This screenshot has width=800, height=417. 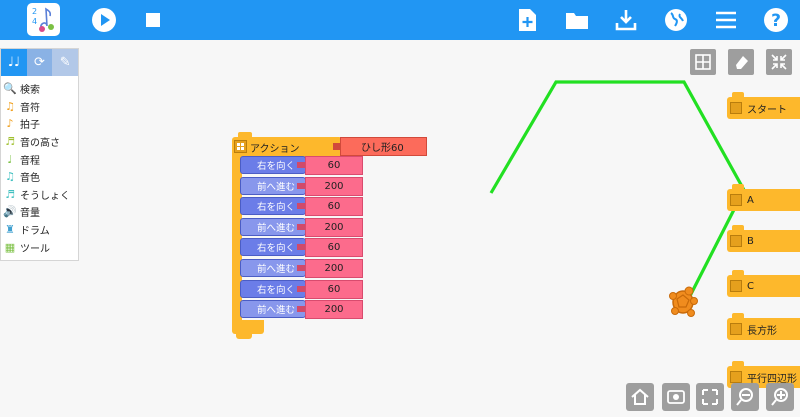 I want to click on expand-button, so click(x=710, y=397).